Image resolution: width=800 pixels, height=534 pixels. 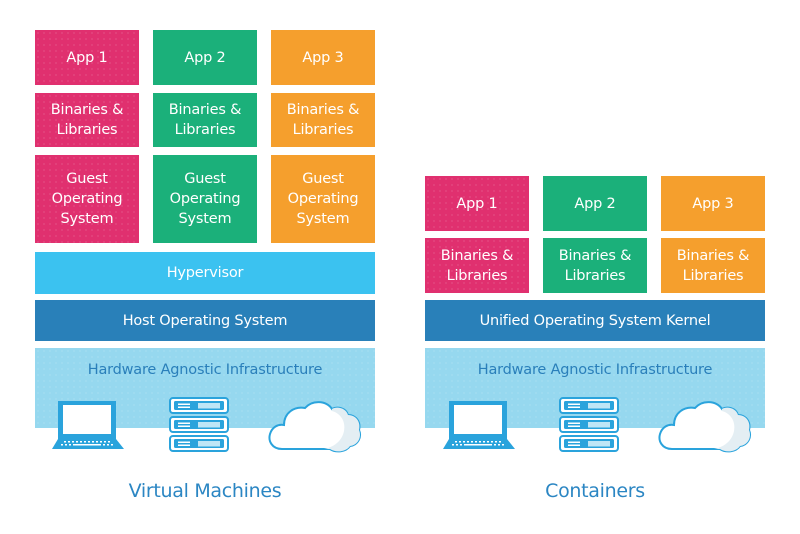 I want to click on ct-app-2-label: App 2, so click(x=595, y=203).